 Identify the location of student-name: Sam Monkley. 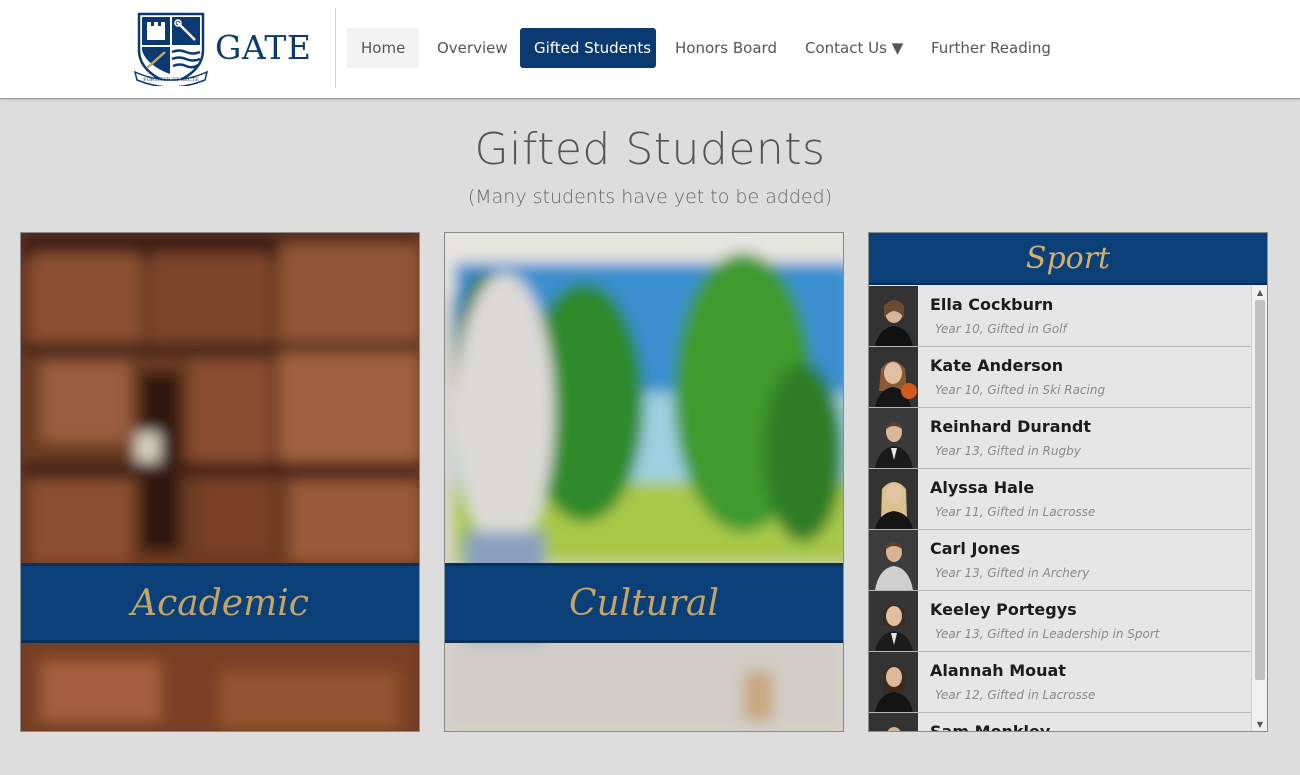
(990, 727).